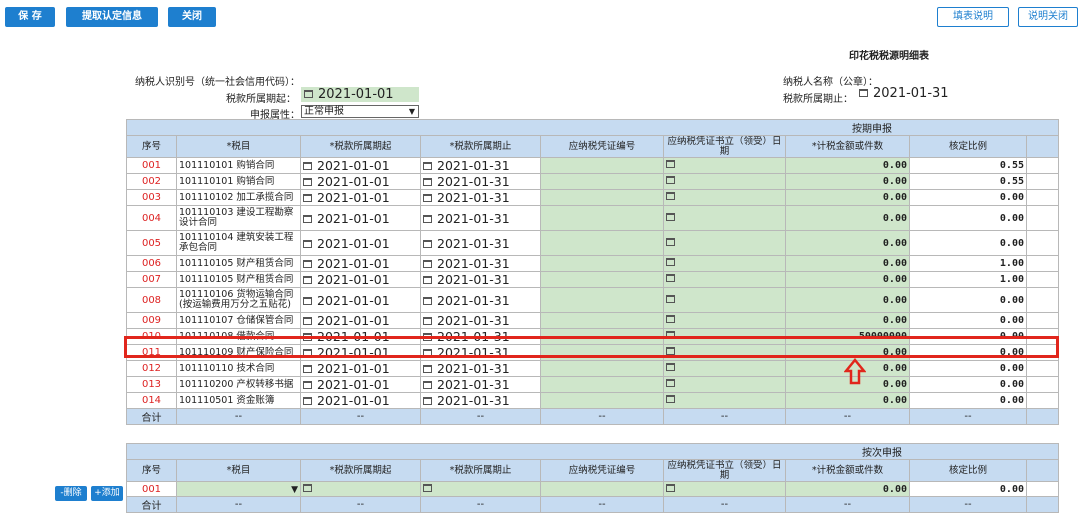 The image size is (1080, 526). I want to click on column-header: 应纳税凭证编号, so click(602, 470).